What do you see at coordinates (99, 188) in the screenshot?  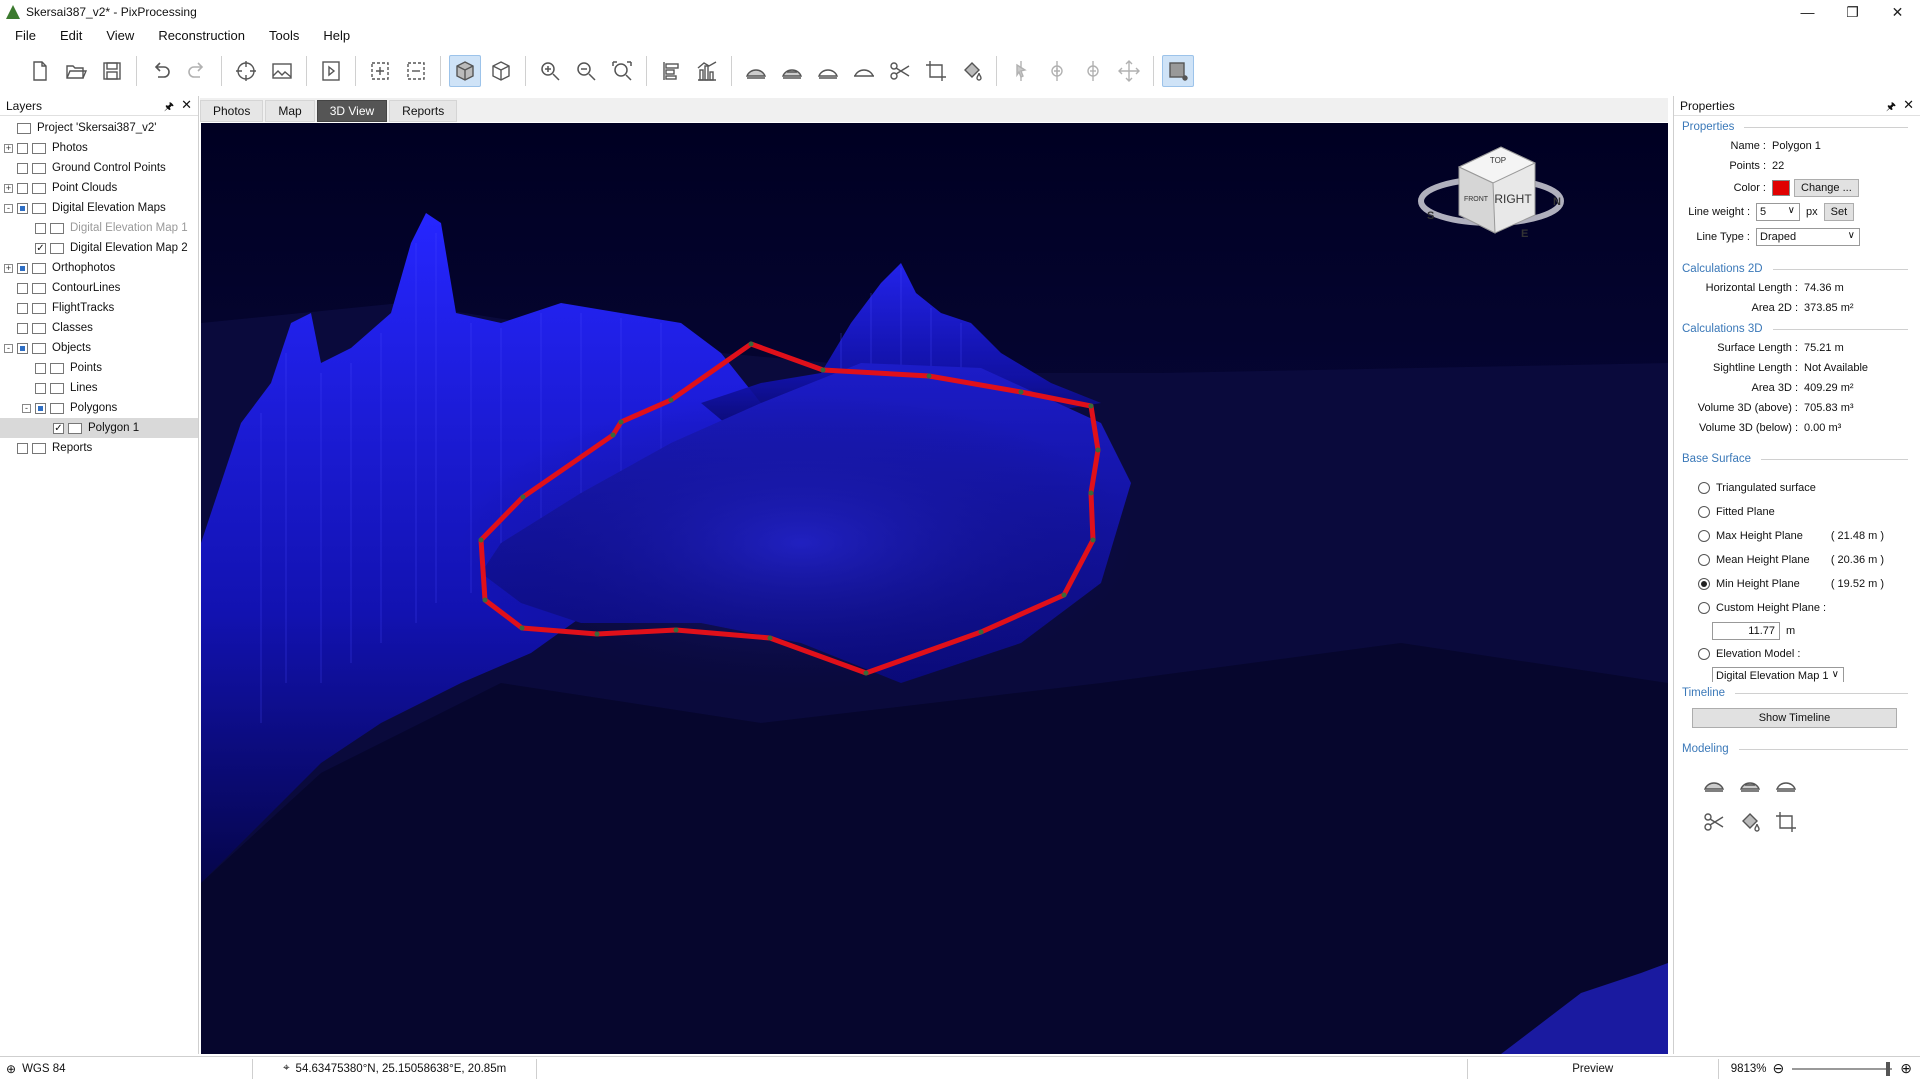 I see `layer-item: + Point Clouds` at bounding box center [99, 188].